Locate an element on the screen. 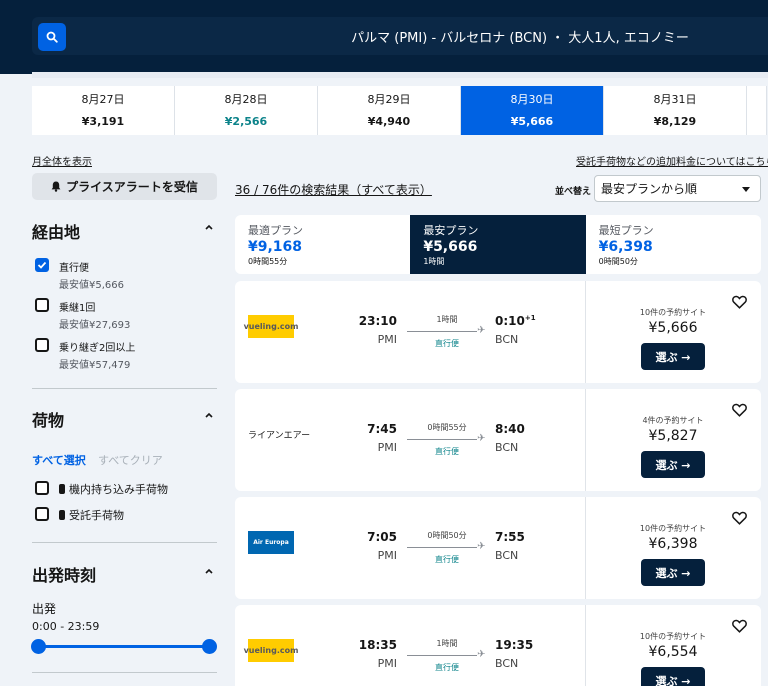 This screenshot has width=768, height=686. departure-time: 7:45 is located at coordinates (382, 429).